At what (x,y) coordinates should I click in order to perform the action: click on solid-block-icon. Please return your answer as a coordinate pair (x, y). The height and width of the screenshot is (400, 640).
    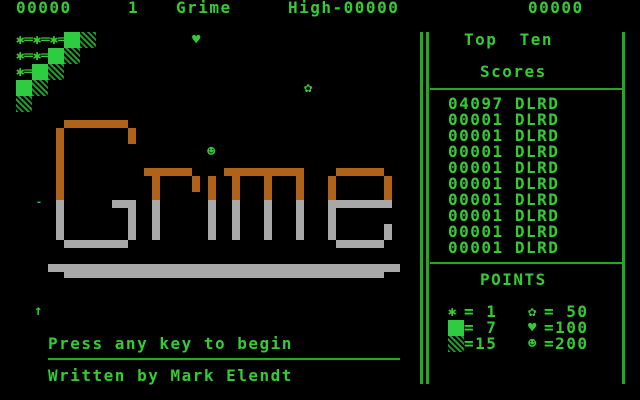
    Looking at the image, I should click on (456, 328).